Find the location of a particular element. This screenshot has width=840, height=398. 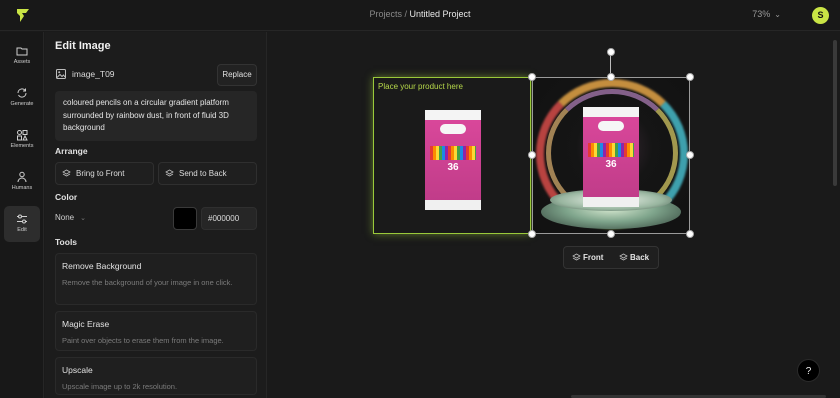

box-foot is located at coordinates (453, 205).